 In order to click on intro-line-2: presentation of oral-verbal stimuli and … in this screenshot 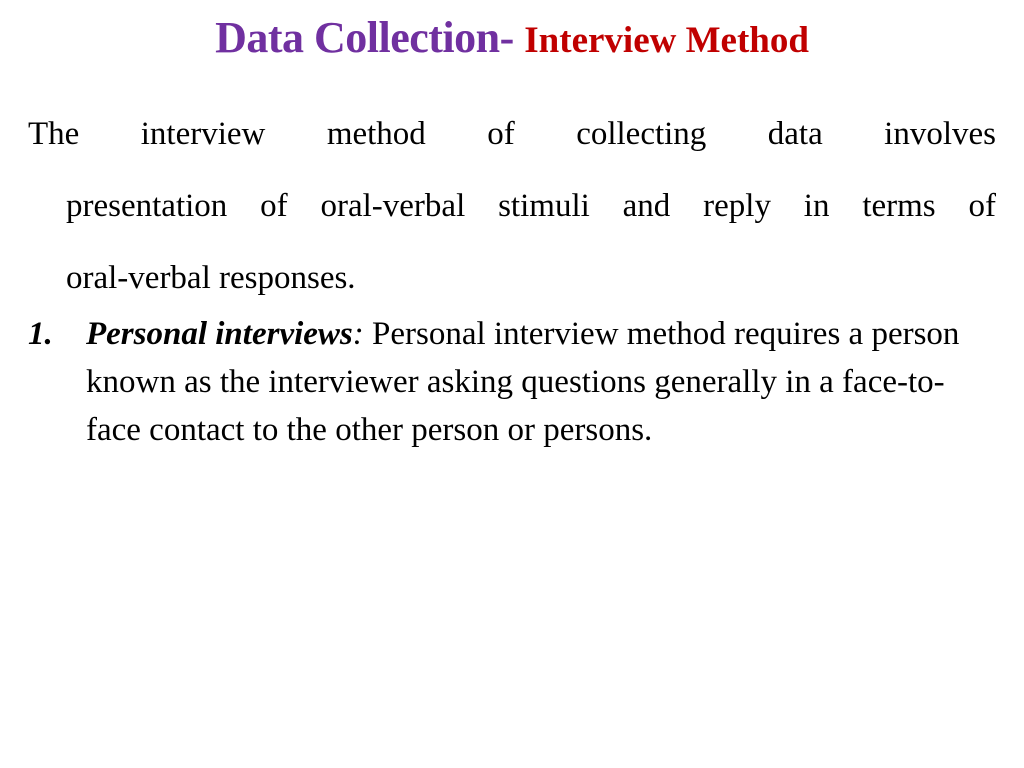, I will do `click(531, 206)`.